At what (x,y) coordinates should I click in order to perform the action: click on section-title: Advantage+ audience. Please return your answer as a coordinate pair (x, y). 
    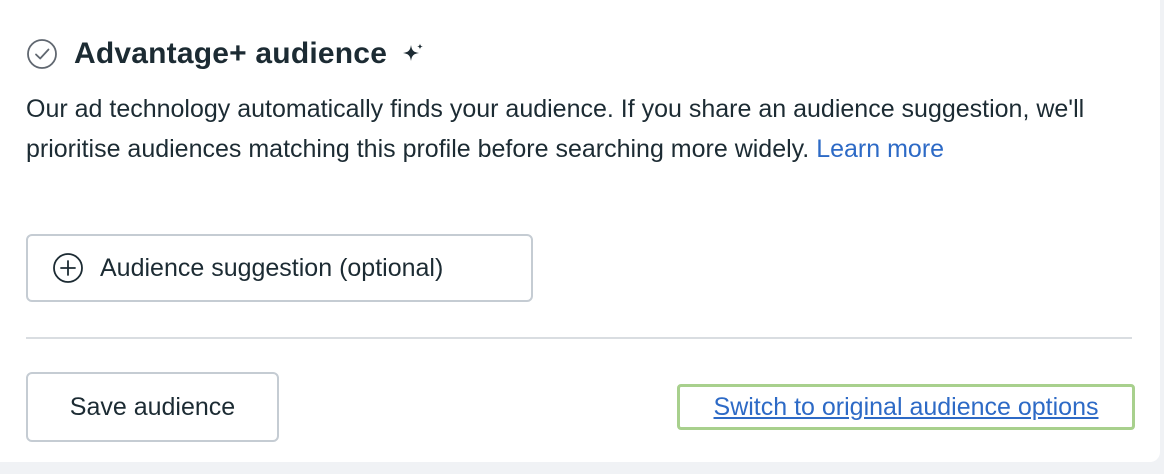
    Looking at the image, I should click on (231, 53).